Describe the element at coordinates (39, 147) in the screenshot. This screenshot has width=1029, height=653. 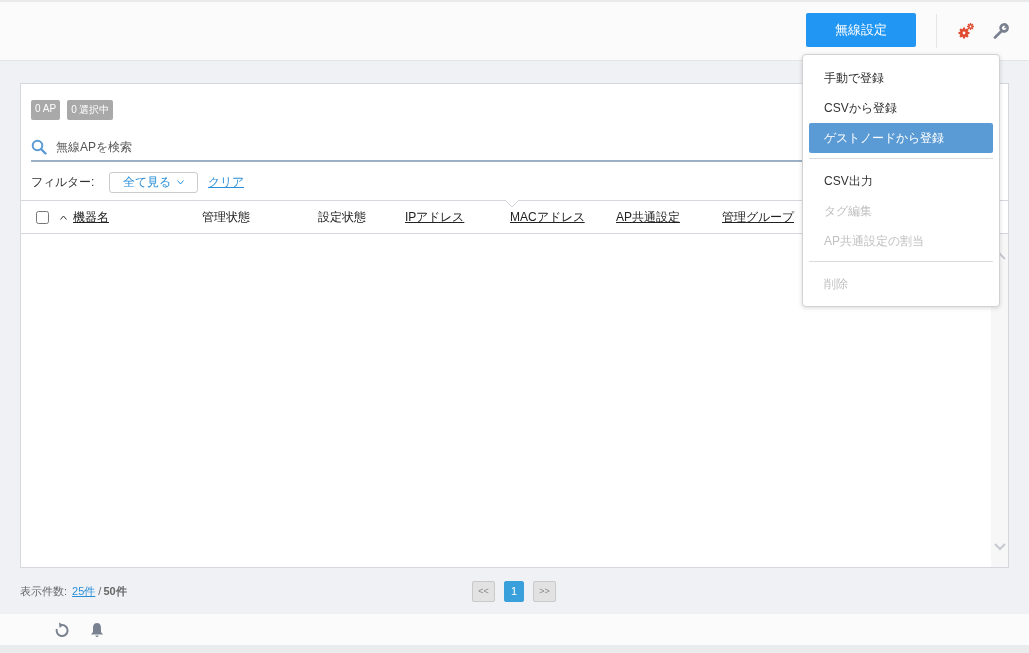
I see `search-icon` at that location.